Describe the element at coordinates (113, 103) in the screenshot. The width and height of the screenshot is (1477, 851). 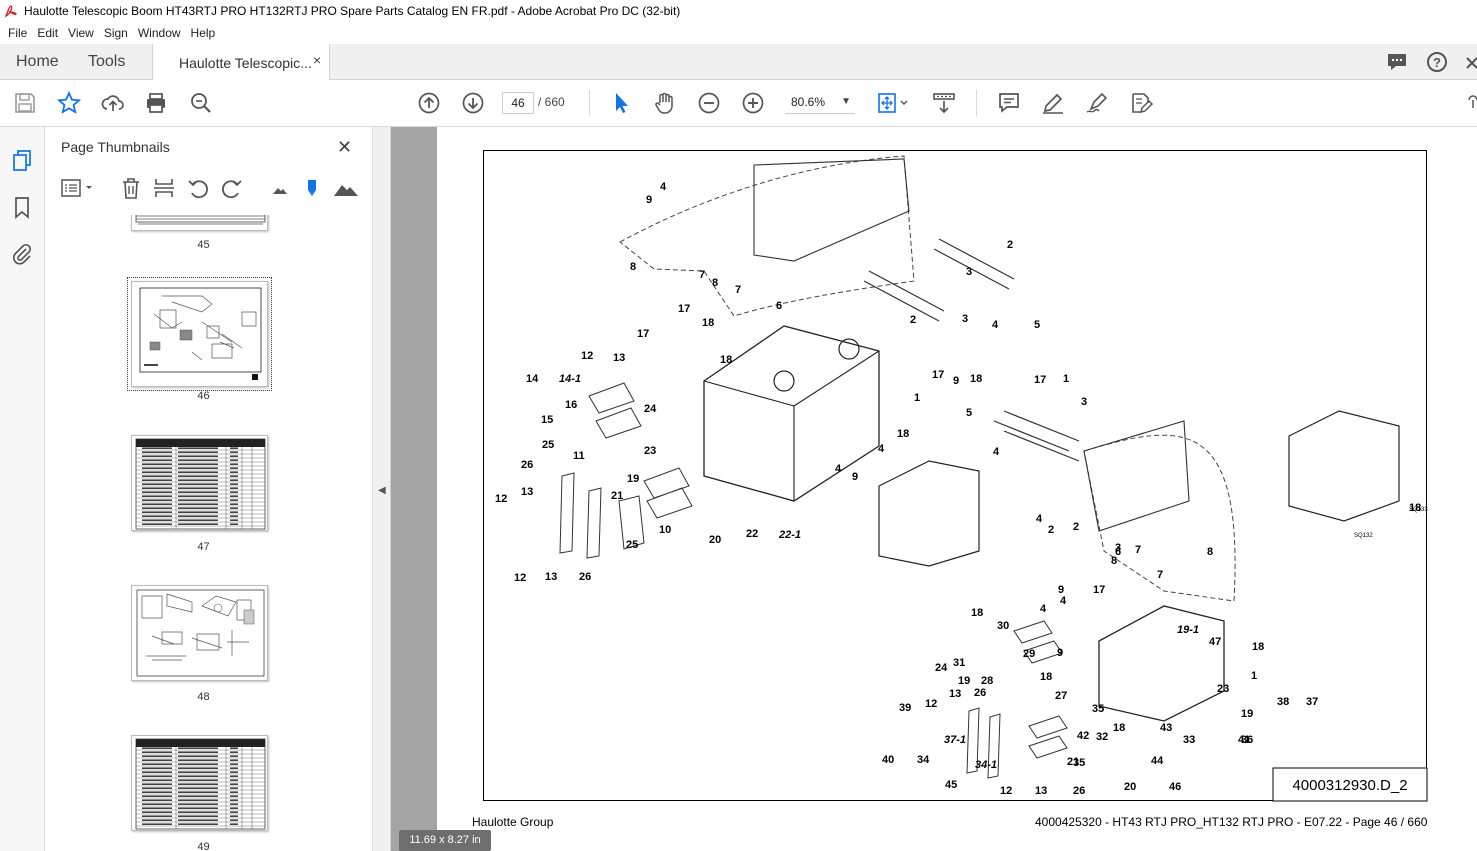
I see `upload-cloud-icon` at that location.